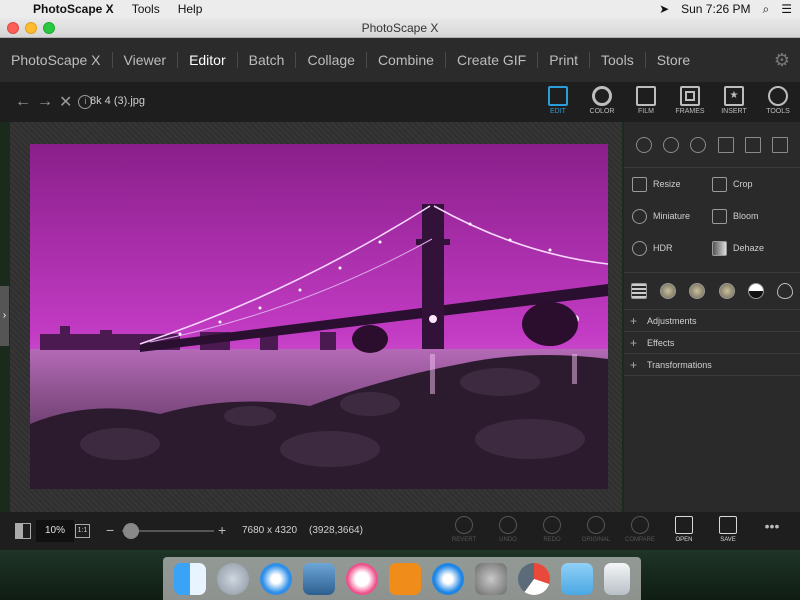 The image size is (800, 600). I want to click on rotate-free-icon, so click(698, 144).